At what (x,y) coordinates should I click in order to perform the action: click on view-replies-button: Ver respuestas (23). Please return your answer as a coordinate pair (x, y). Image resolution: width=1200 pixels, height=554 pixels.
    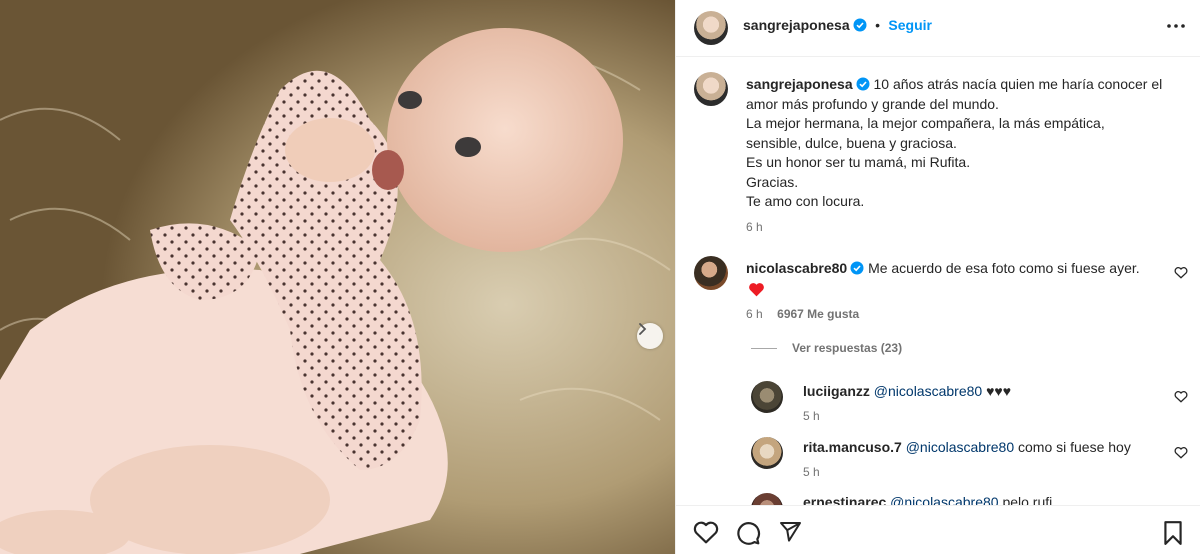
    Looking at the image, I should click on (847, 348).